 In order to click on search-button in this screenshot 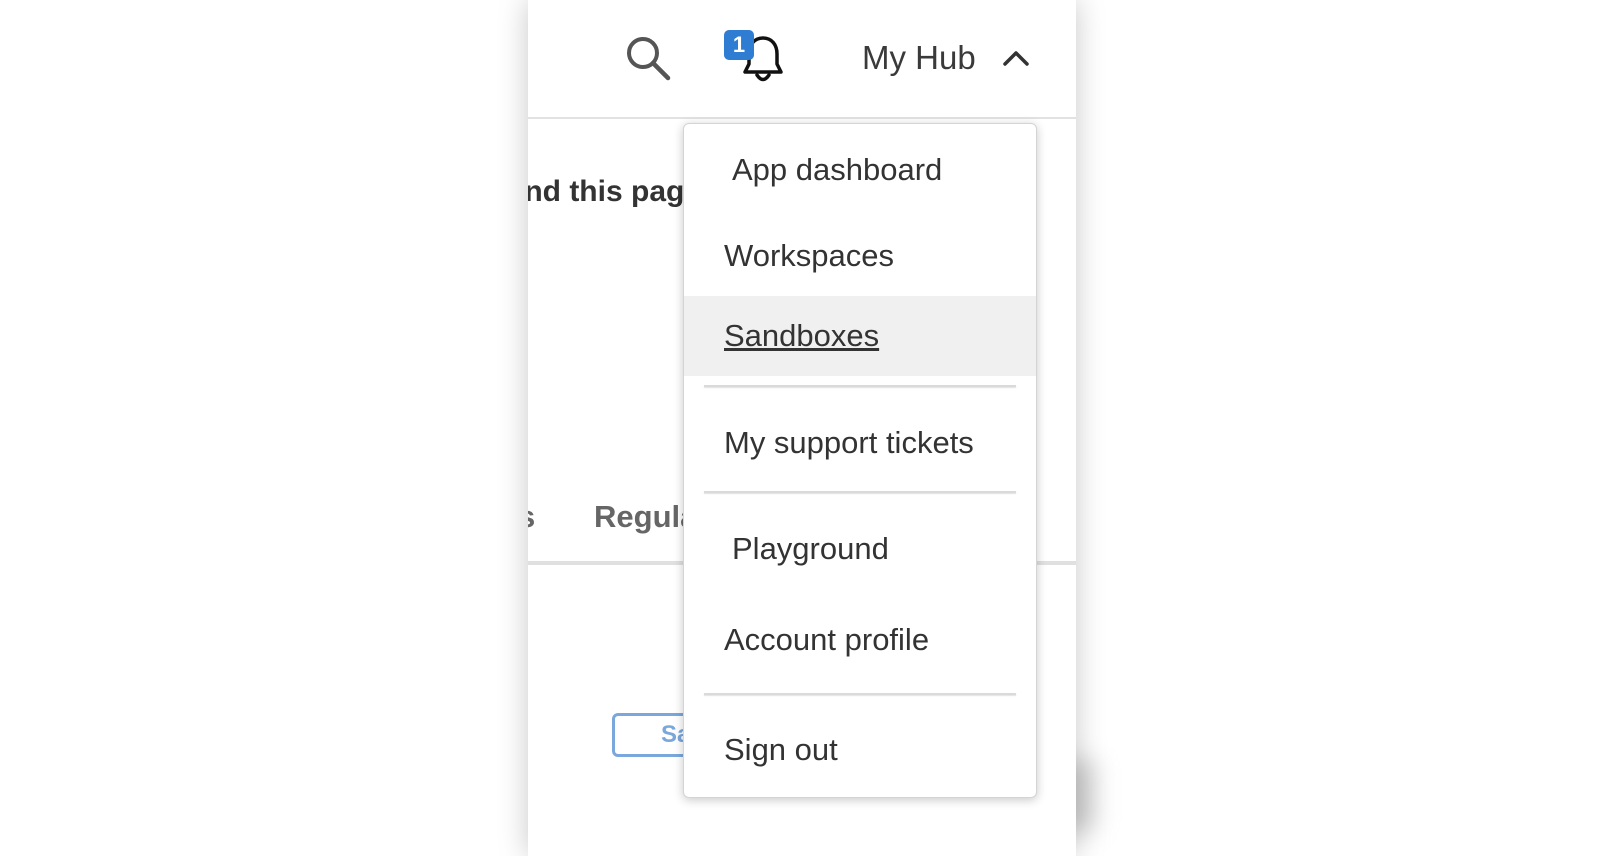, I will do `click(648, 58)`.